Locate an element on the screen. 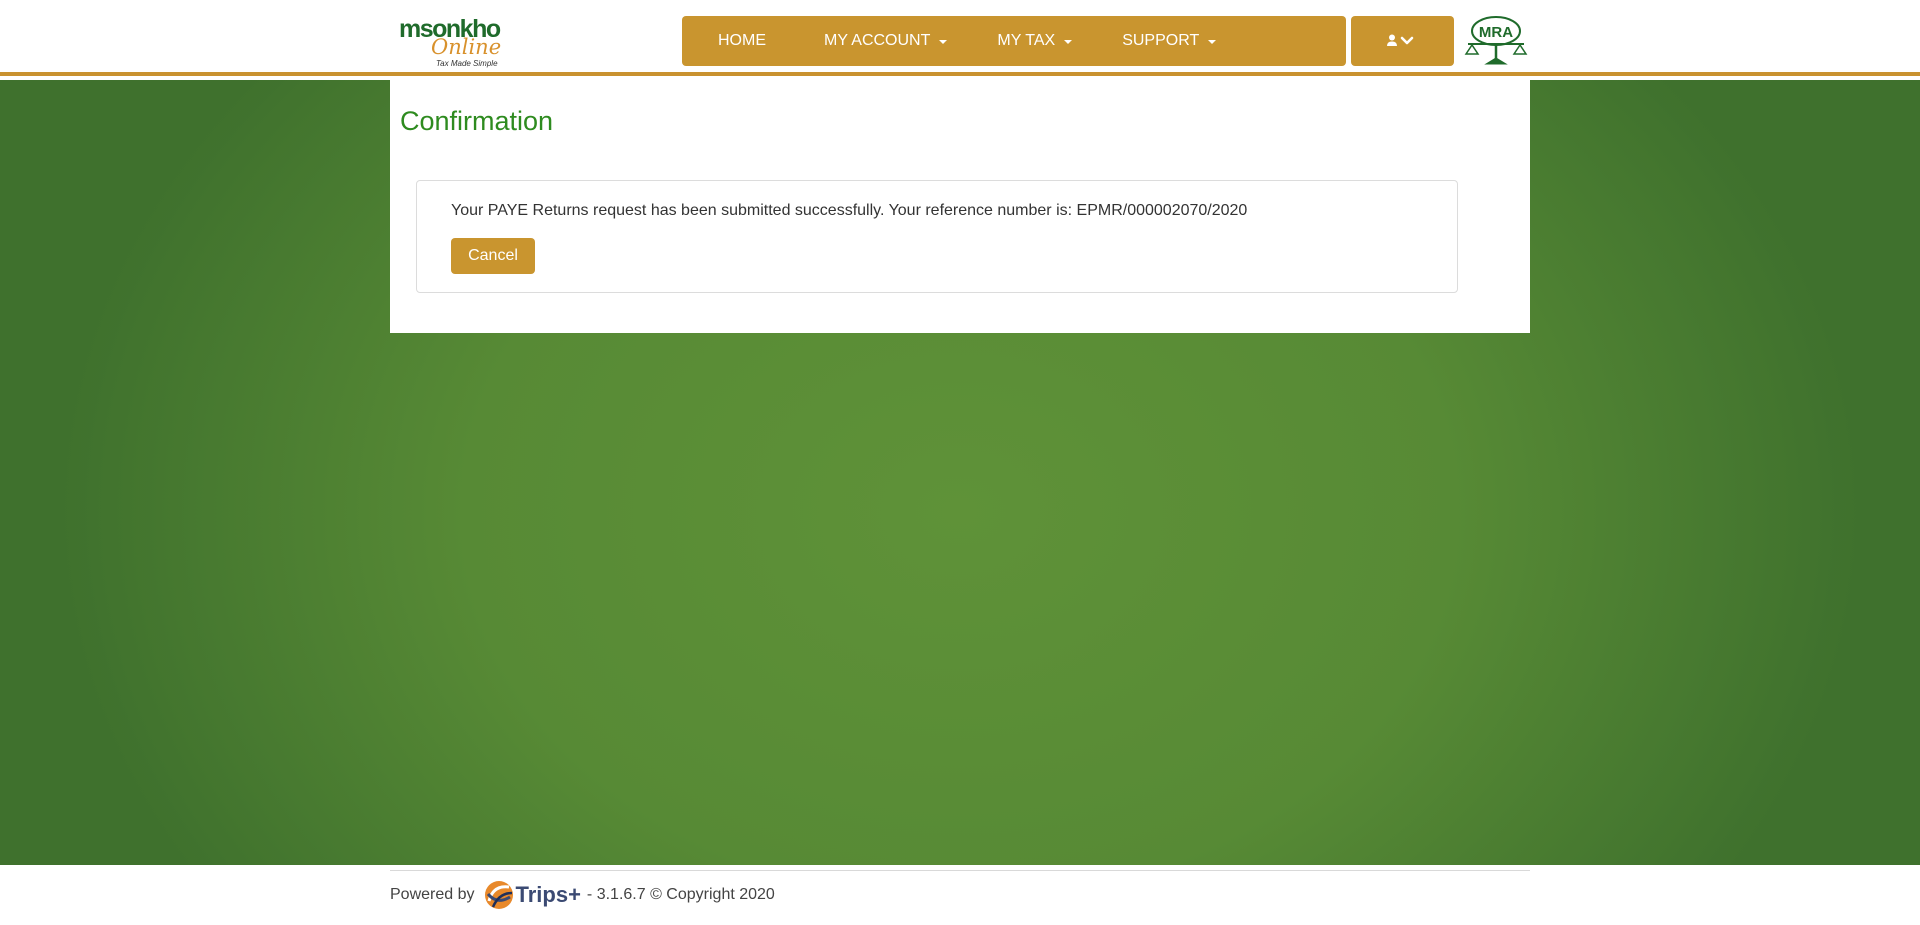 The height and width of the screenshot is (925, 1920). nav-home: HOME is located at coordinates (751, 41).